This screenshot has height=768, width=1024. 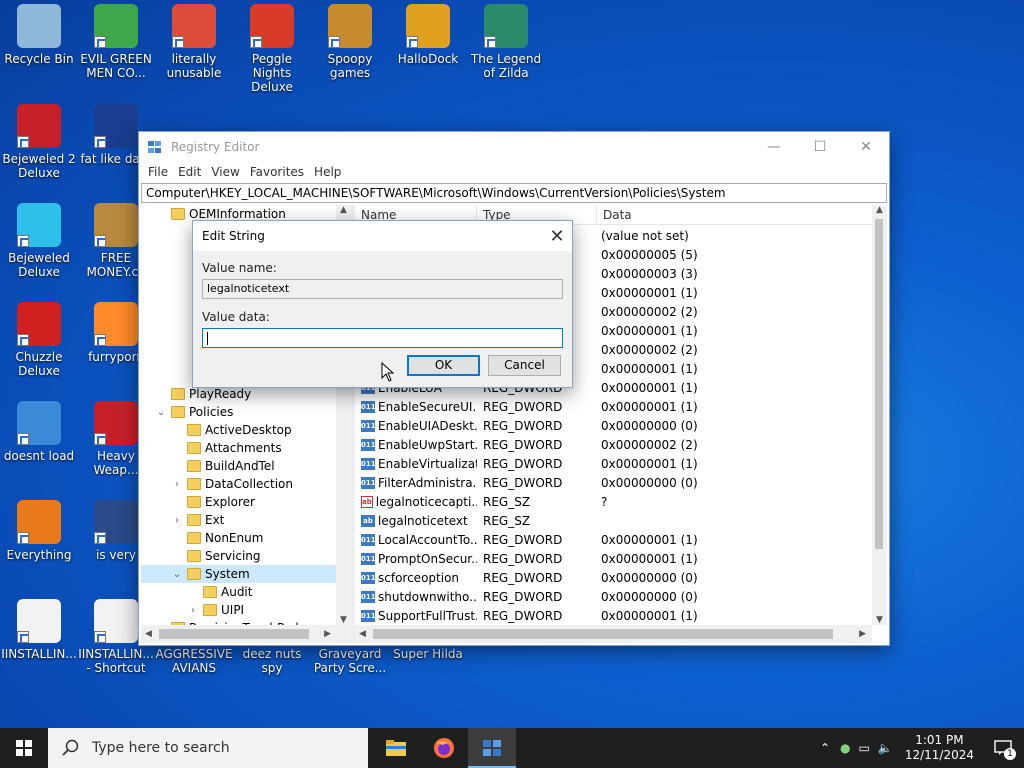 What do you see at coordinates (208, 748) in the screenshot?
I see `taskbar-search-box: Type here to search` at bounding box center [208, 748].